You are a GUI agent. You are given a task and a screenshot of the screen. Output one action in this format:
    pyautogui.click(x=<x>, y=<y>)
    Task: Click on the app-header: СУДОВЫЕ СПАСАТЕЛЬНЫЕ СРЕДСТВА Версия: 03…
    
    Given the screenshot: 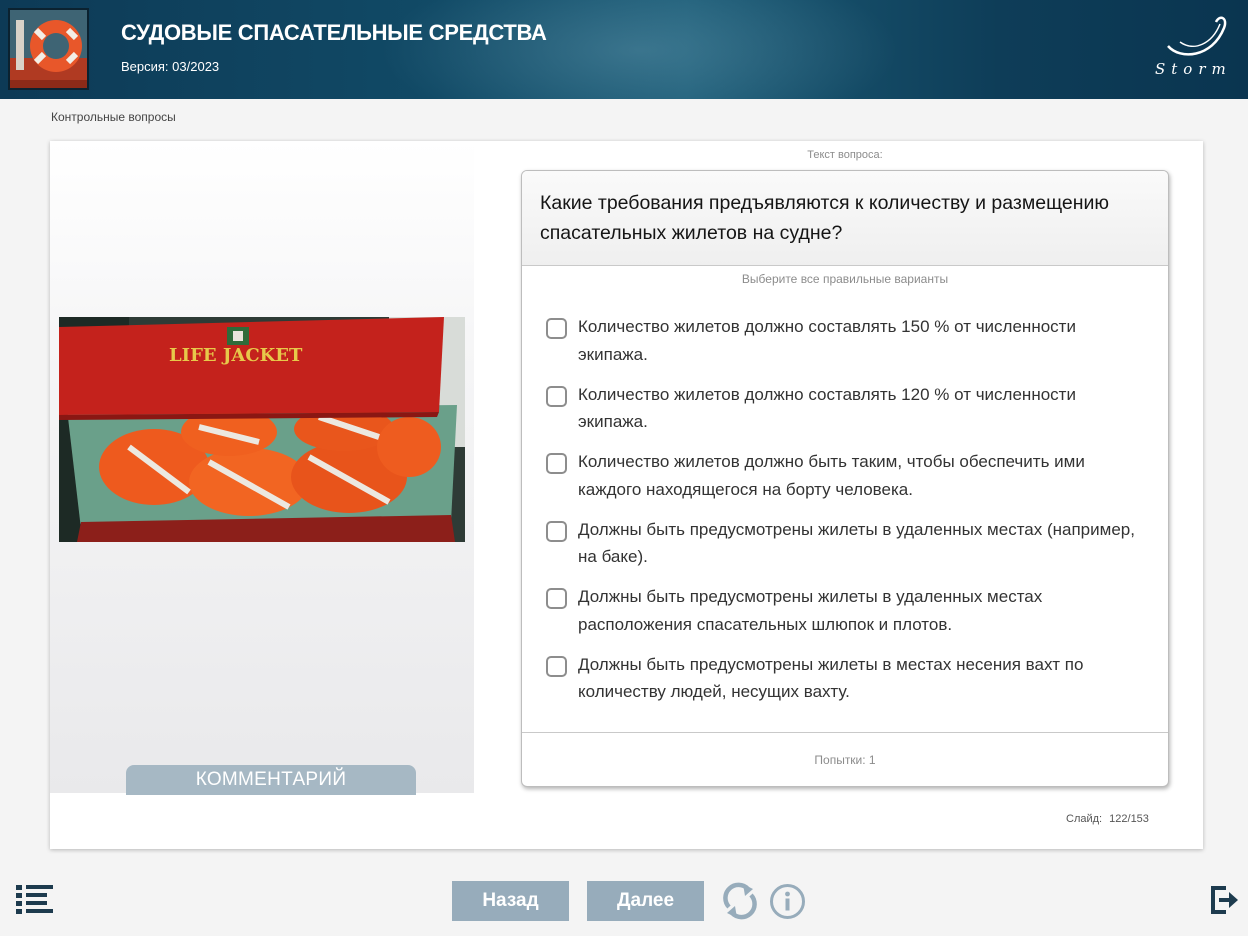 What is the action you would take?
    pyautogui.click(x=624, y=49)
    